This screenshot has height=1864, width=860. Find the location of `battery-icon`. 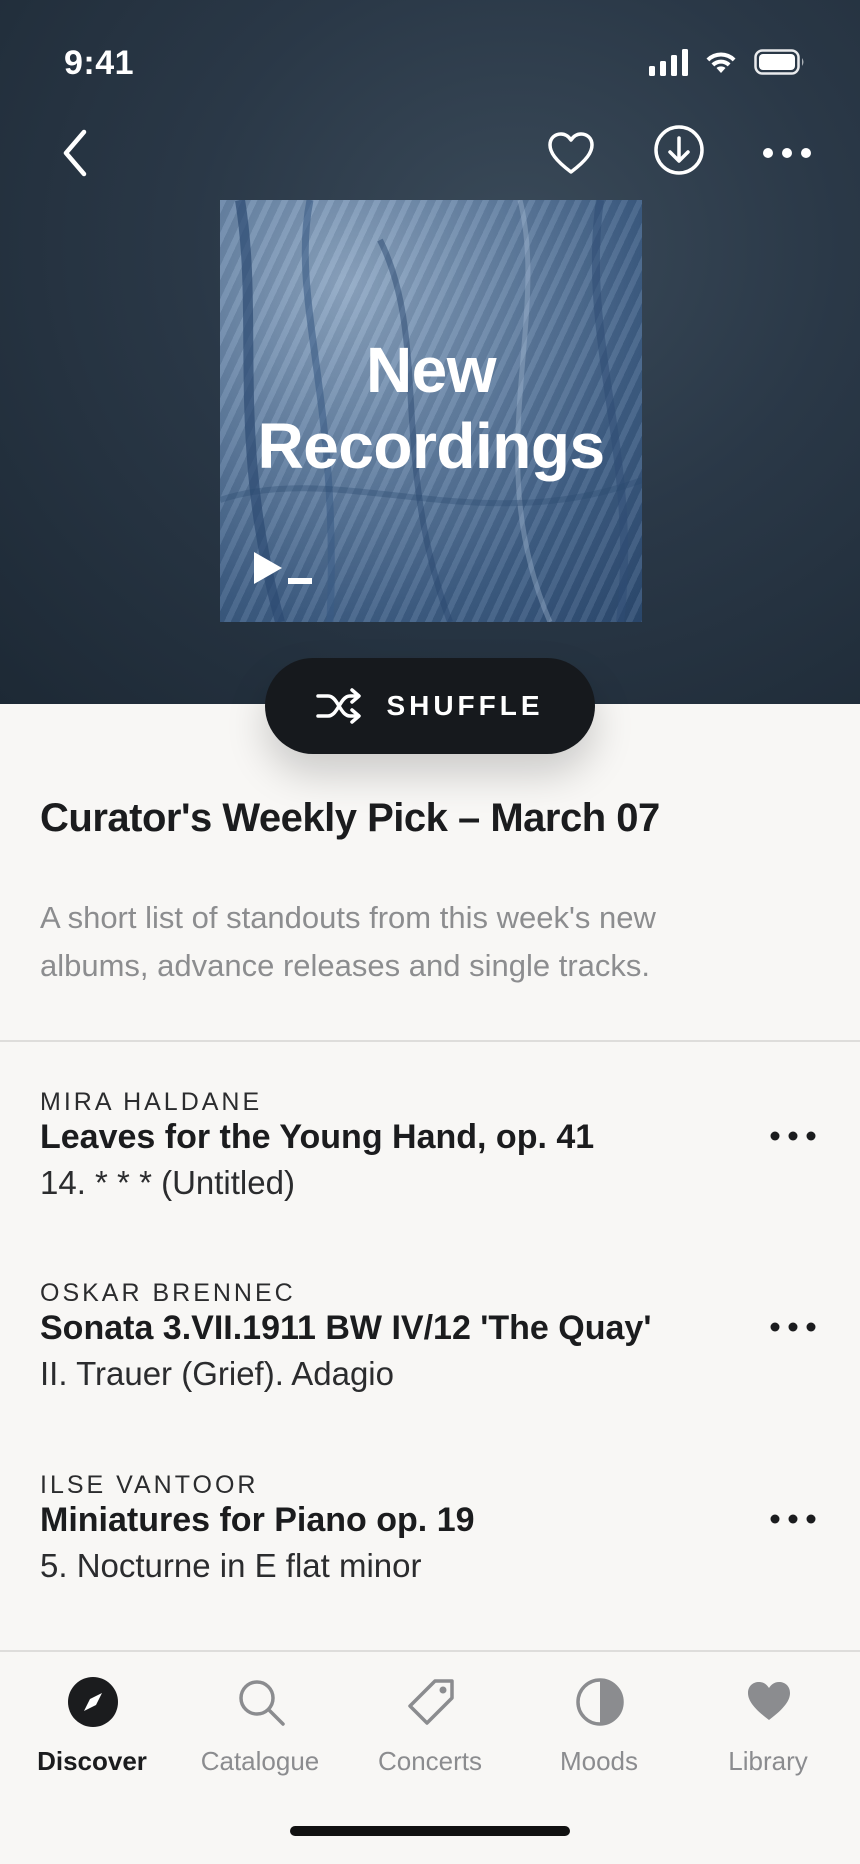

battery-icon is located at coordinates (780, 62).